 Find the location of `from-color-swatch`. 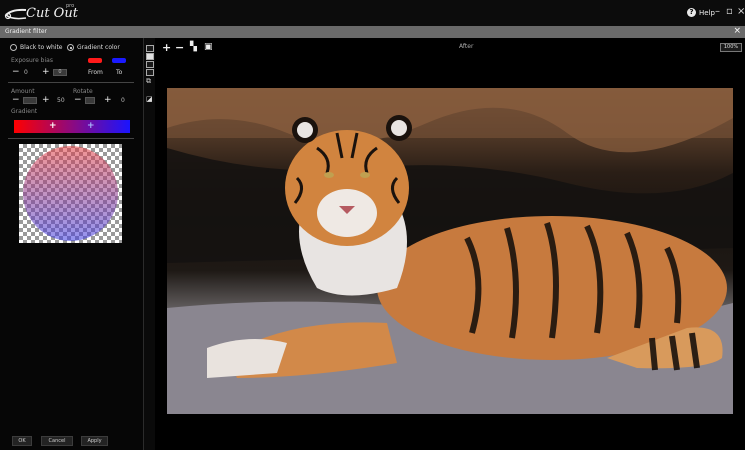

from-color-swatch is located at coordinates (95, 60).